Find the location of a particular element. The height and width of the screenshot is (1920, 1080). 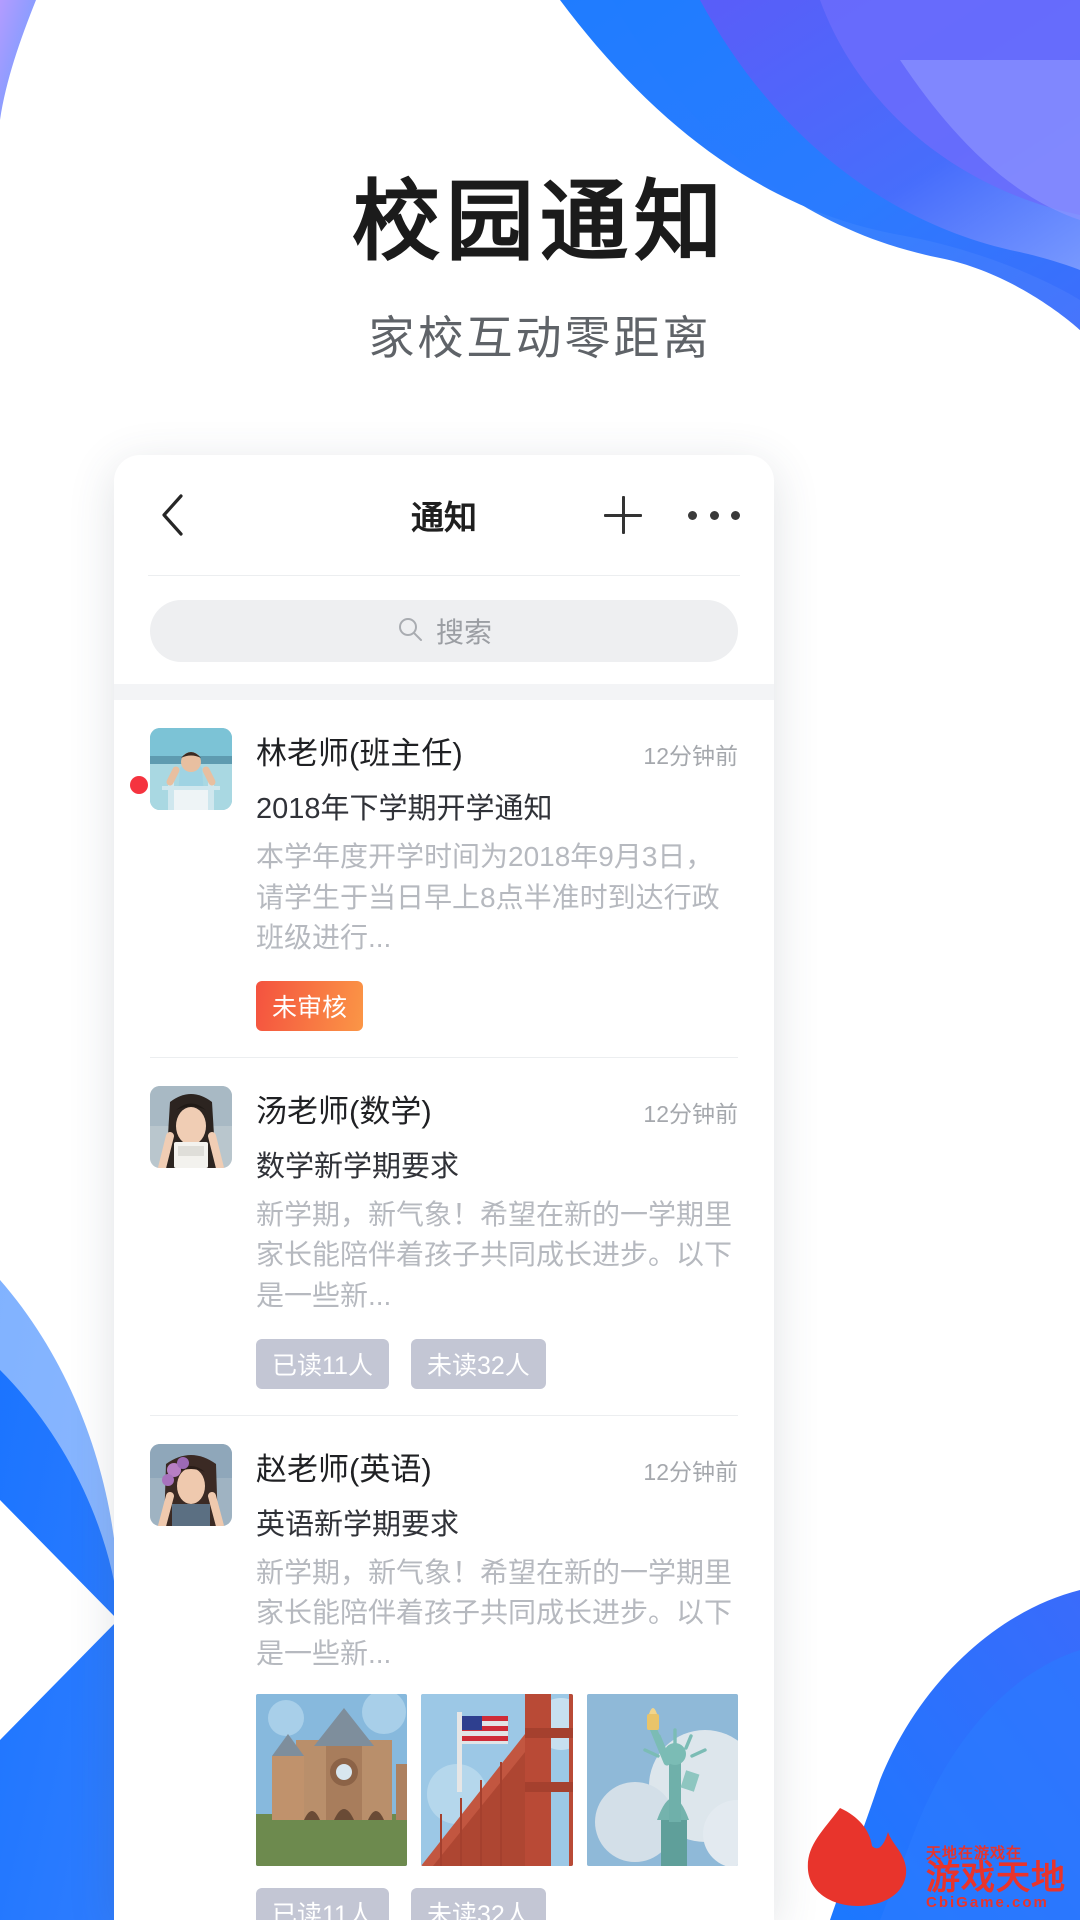

back-button is located at coordinates (172, 515).